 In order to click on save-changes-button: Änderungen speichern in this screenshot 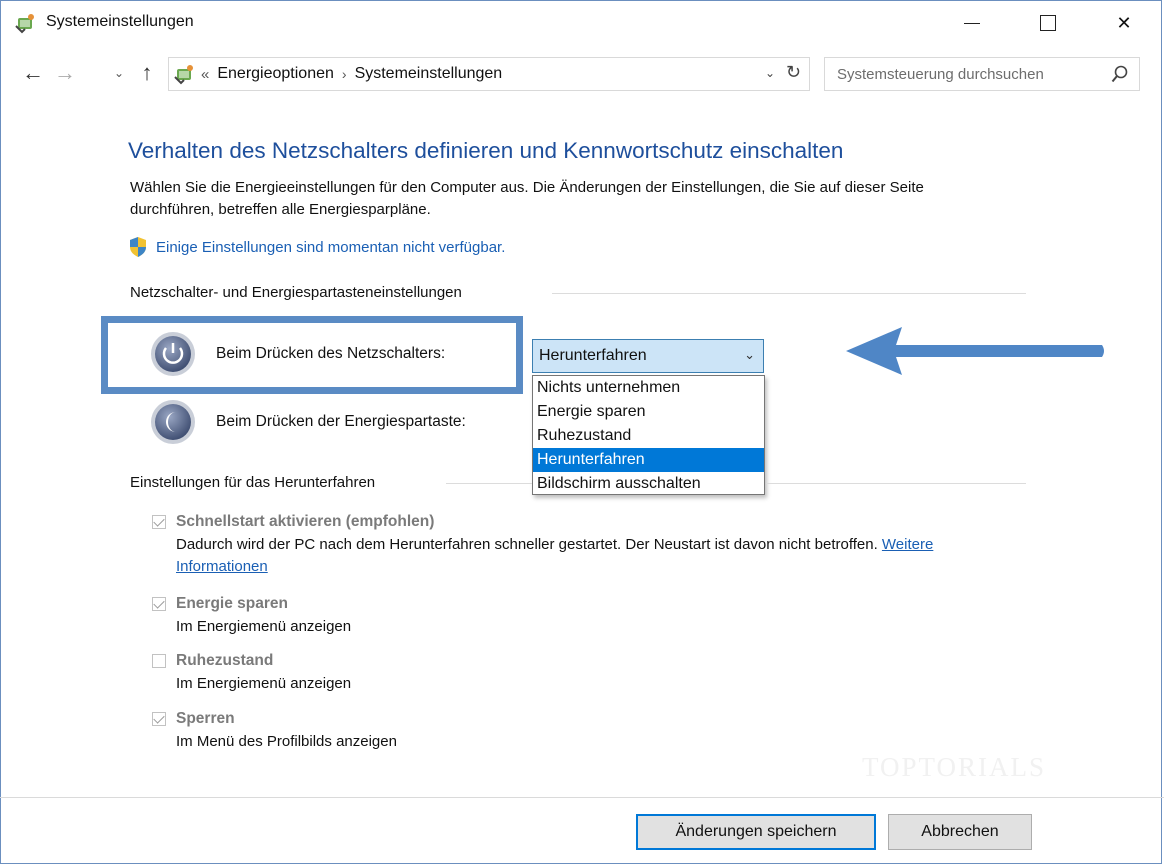, I will do `click(756, 832)`.